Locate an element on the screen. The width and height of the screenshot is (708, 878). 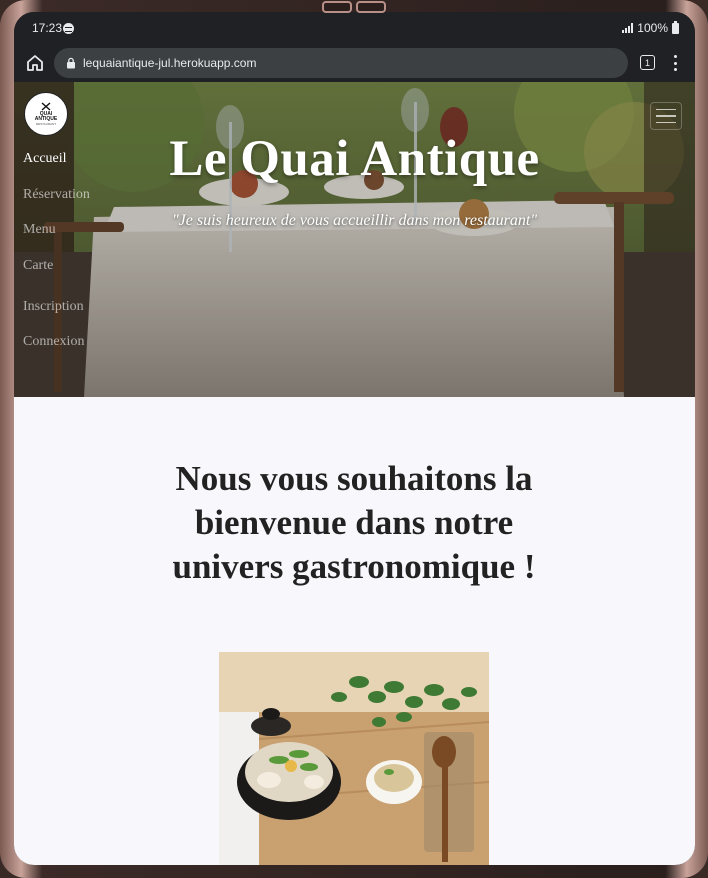
spotify-icon is located at coordinates (68, 28).